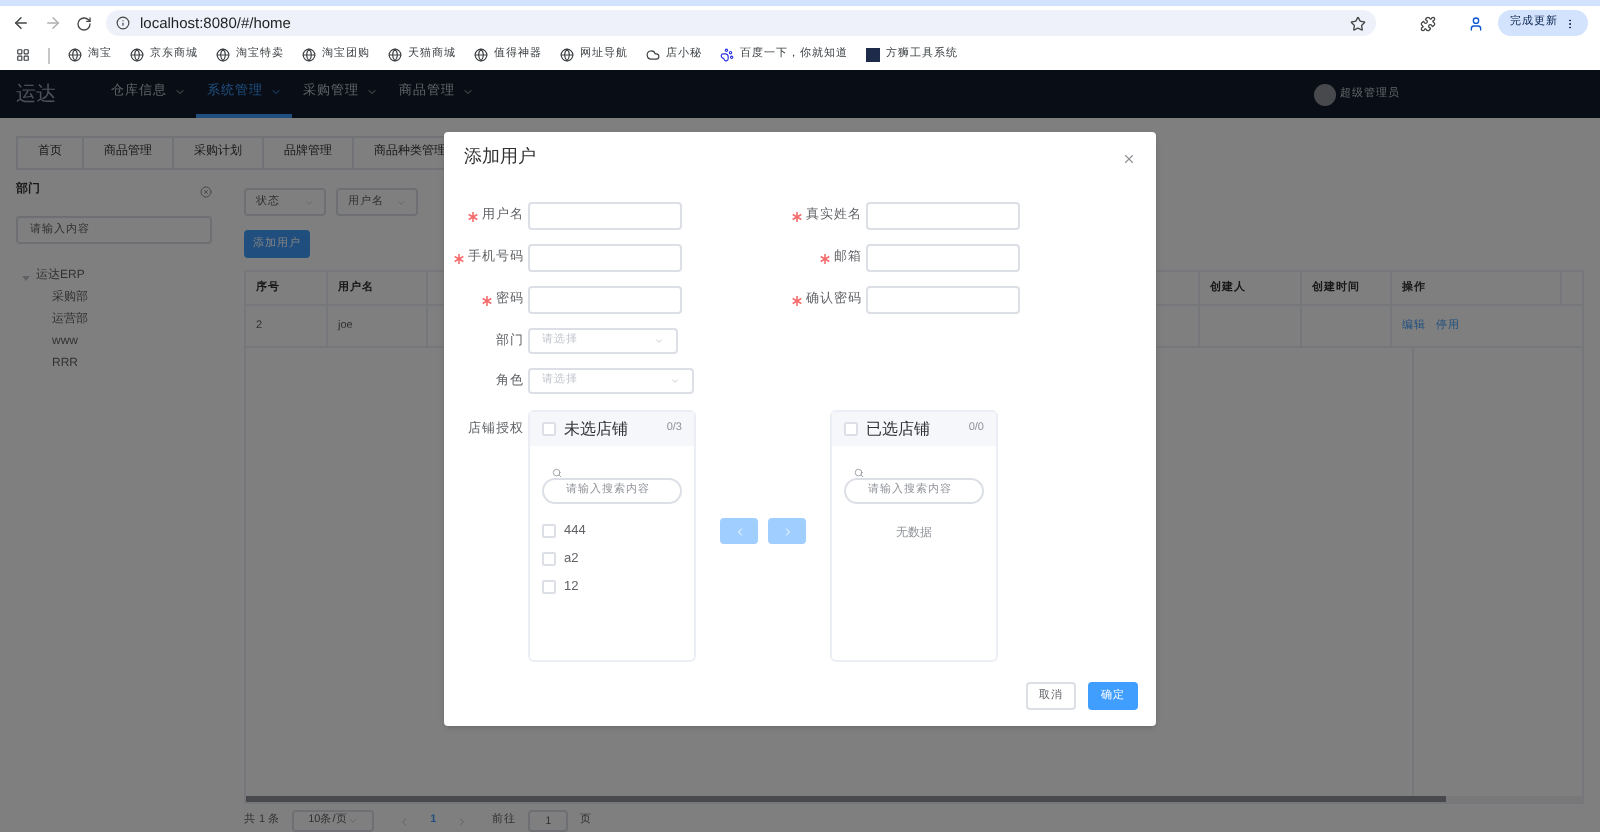 The width and height of the screenshot is (1600, 832). I want to click on back-icon, so click(21, 23).